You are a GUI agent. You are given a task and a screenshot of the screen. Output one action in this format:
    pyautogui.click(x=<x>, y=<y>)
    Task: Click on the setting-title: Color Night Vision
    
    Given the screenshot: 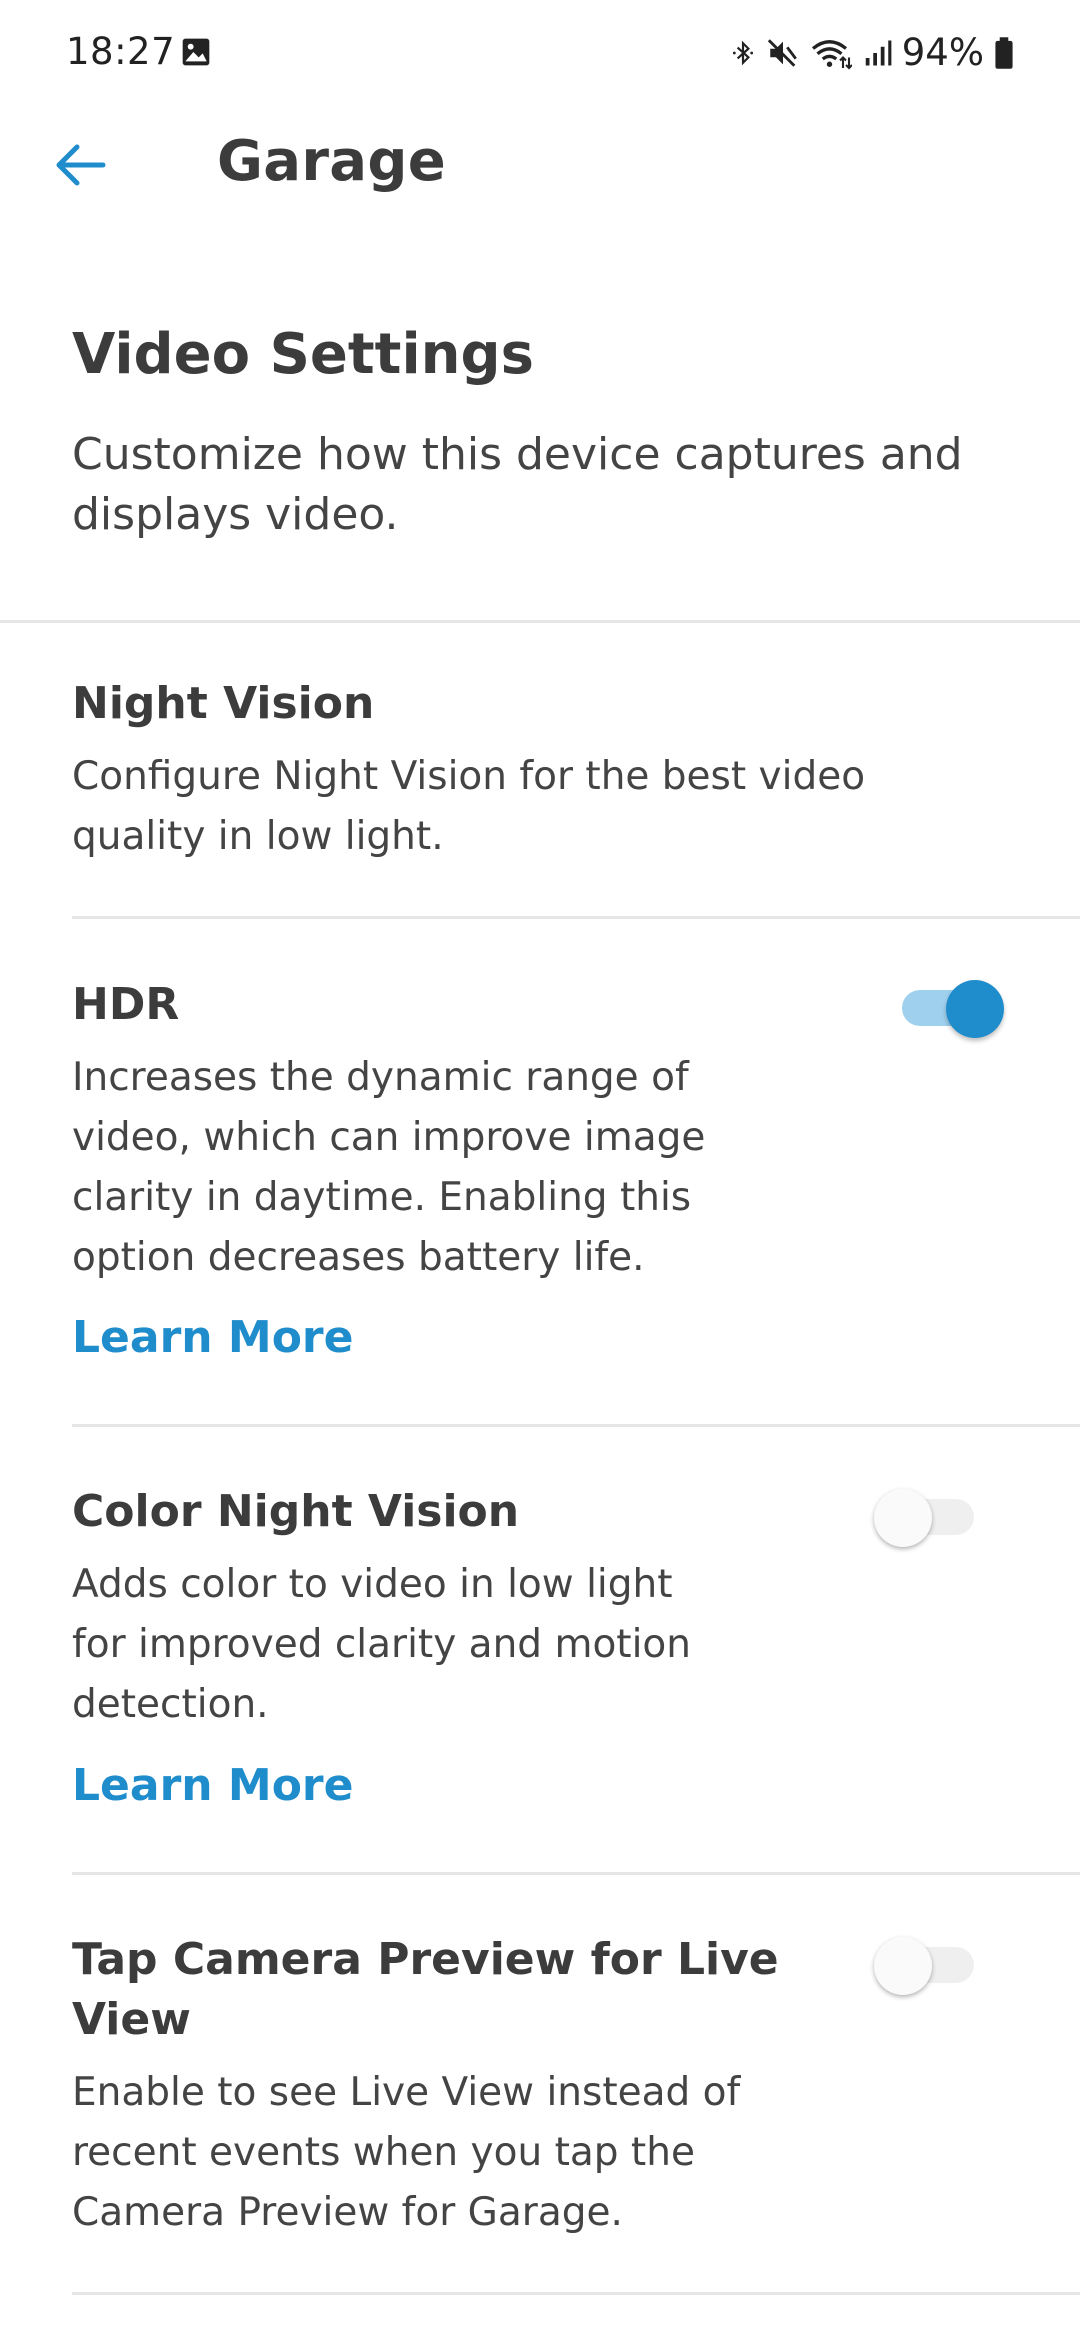 What is the action you would take?
    pyautogui.click(x=296, y=1511)
    